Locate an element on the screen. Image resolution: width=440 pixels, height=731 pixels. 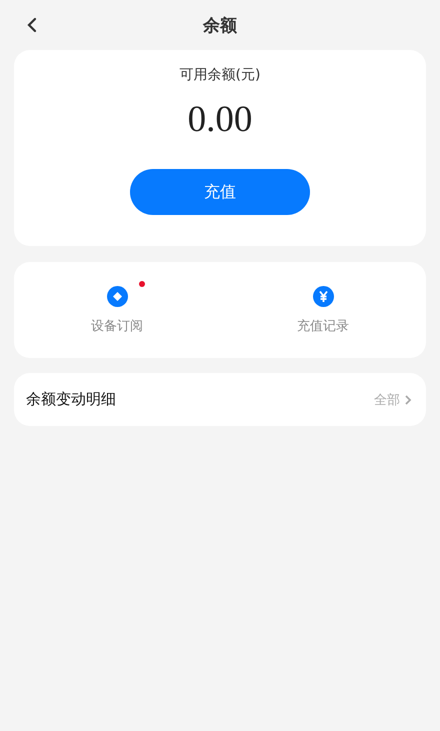
page-title: 余额 is located at coordinates (220, 25).